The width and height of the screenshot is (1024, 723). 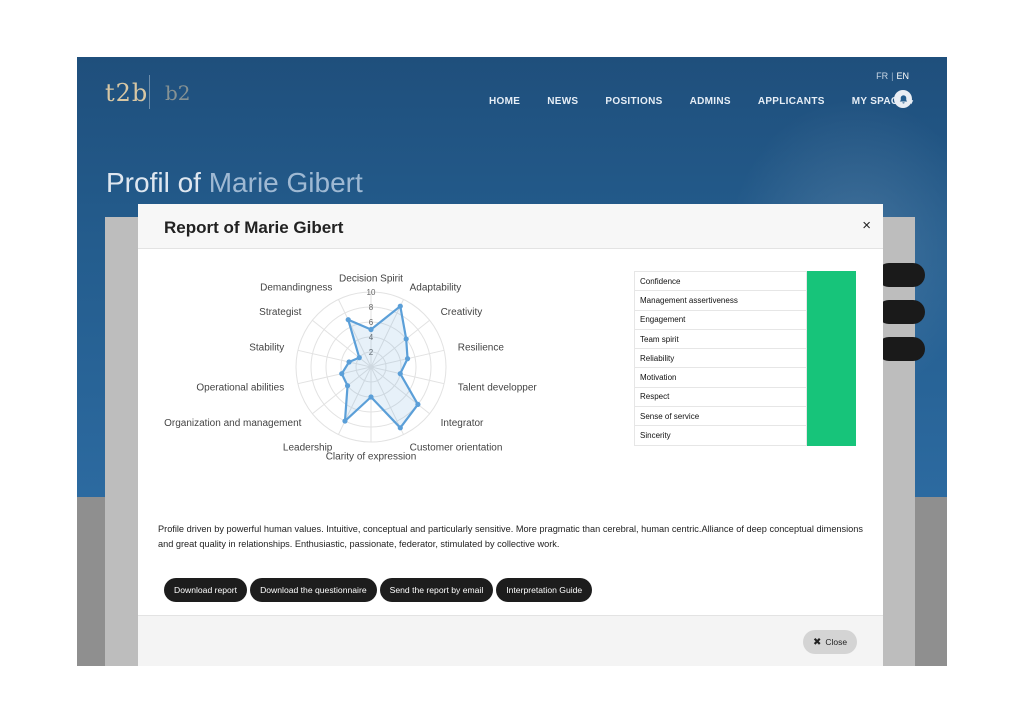 What do you see at coordinates (371, 322) in the screenshot?
I see `radar-tick-label: 6` at bounding box center [371, 322].